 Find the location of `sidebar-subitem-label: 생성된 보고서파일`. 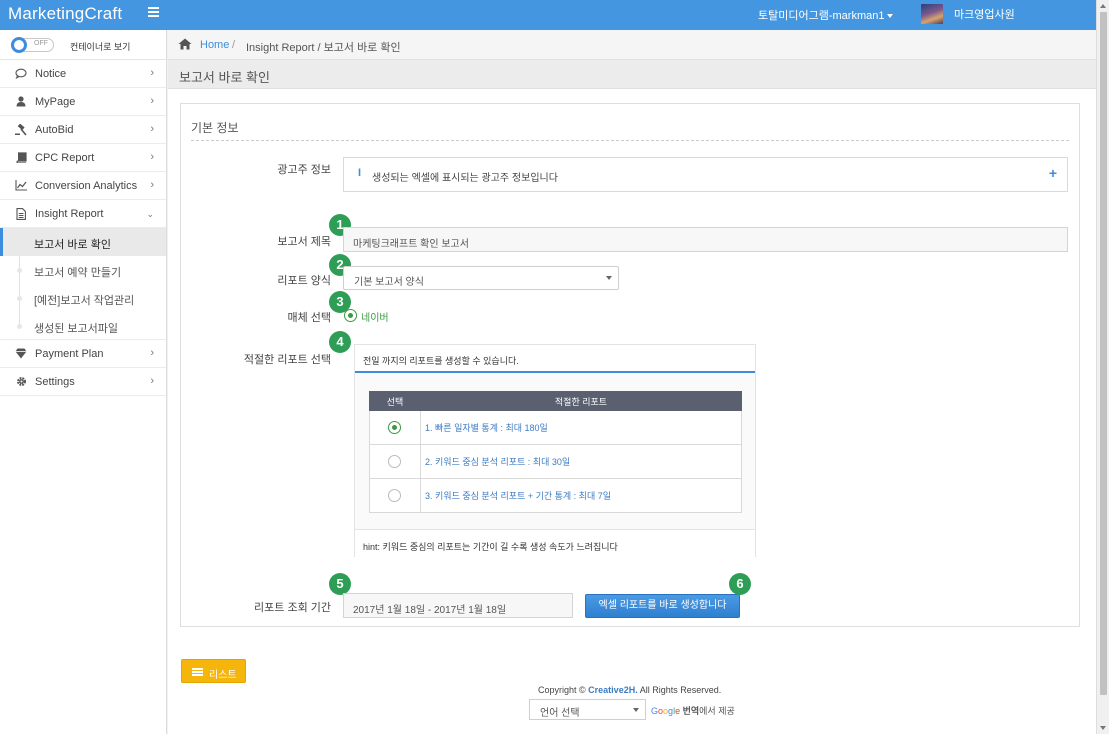

sidebar-subitem-label: 생성된 보고서파일 is located at coordinates (76, 329).